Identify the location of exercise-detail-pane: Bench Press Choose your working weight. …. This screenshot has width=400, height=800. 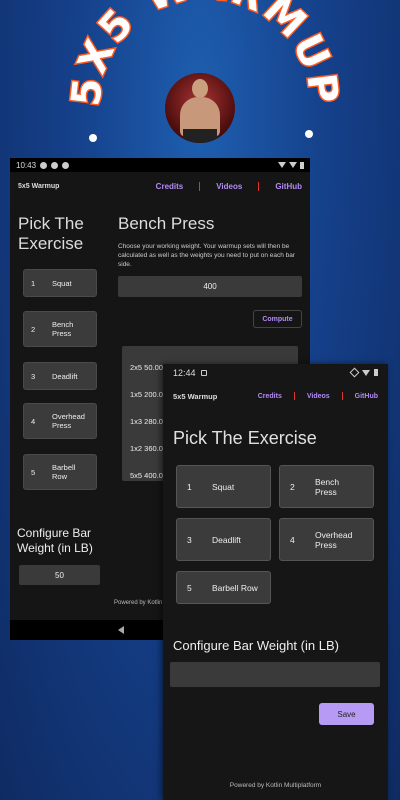
(212, 241).